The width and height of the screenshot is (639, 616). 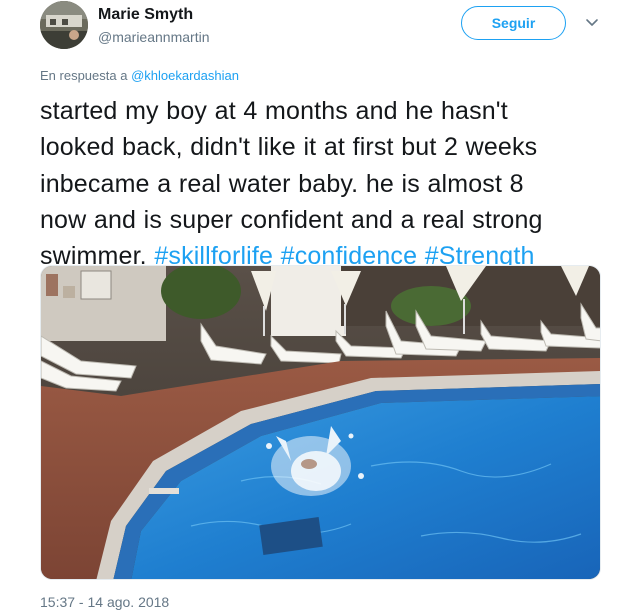 What do you see at coordinates (153, 37) in the screenshot?
I see `author-handle: @marieannmartin` at bounding box center [153, 37].